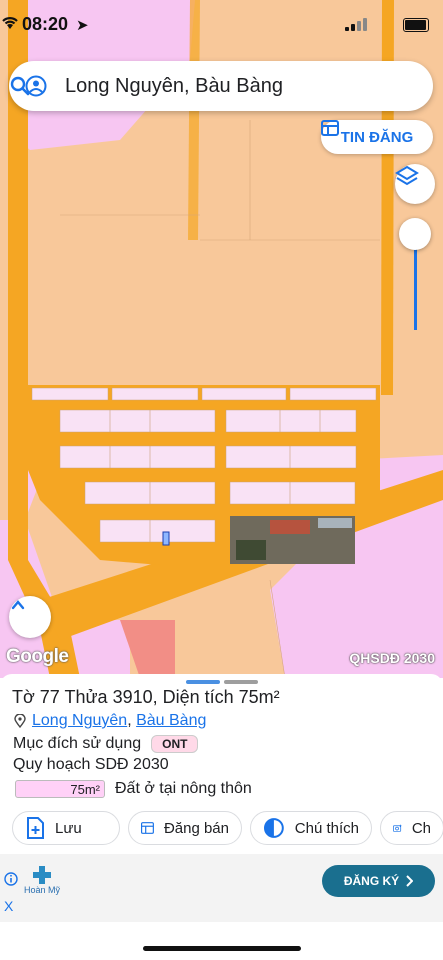 Image resolution: width=443 pixels, height=960 pixels. What do you see at coordinates (30, 617) in the screenshot?
I see `expand-button` at bounding box center [30, 617].